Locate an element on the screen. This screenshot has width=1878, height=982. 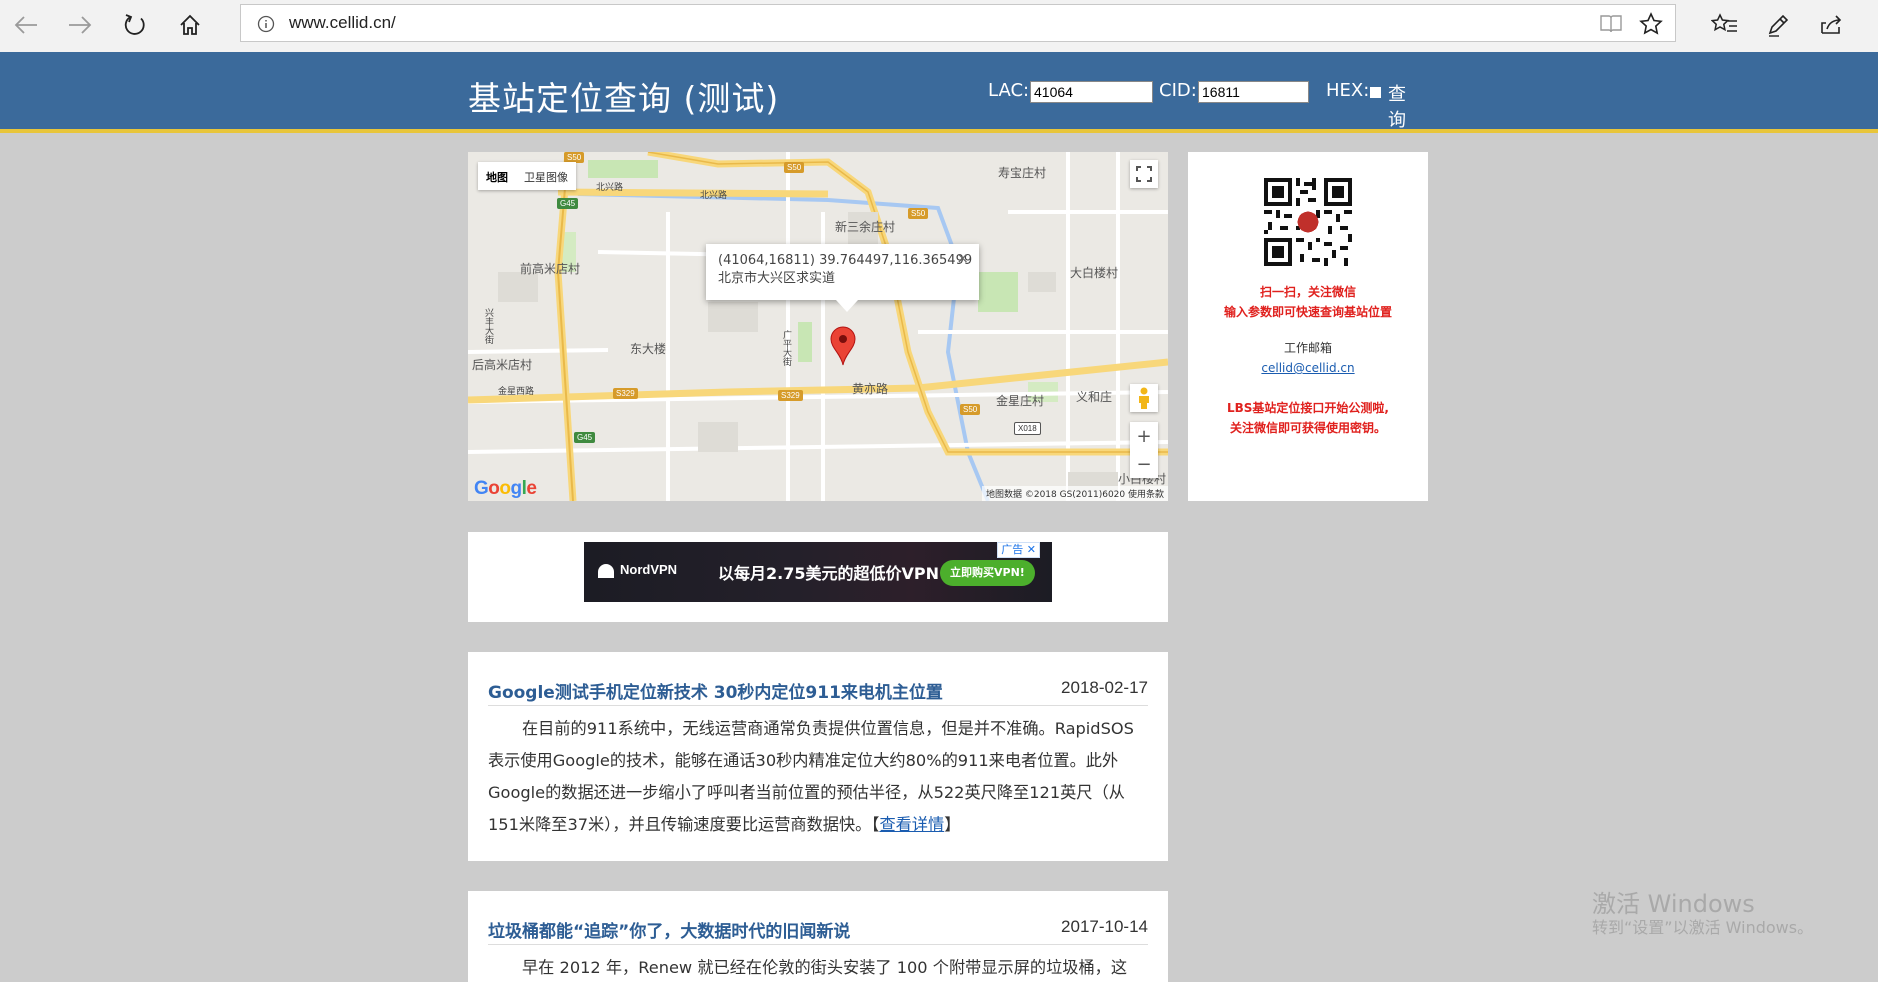
nordvpn-mountain-icon is located at coordinates (606, 570).